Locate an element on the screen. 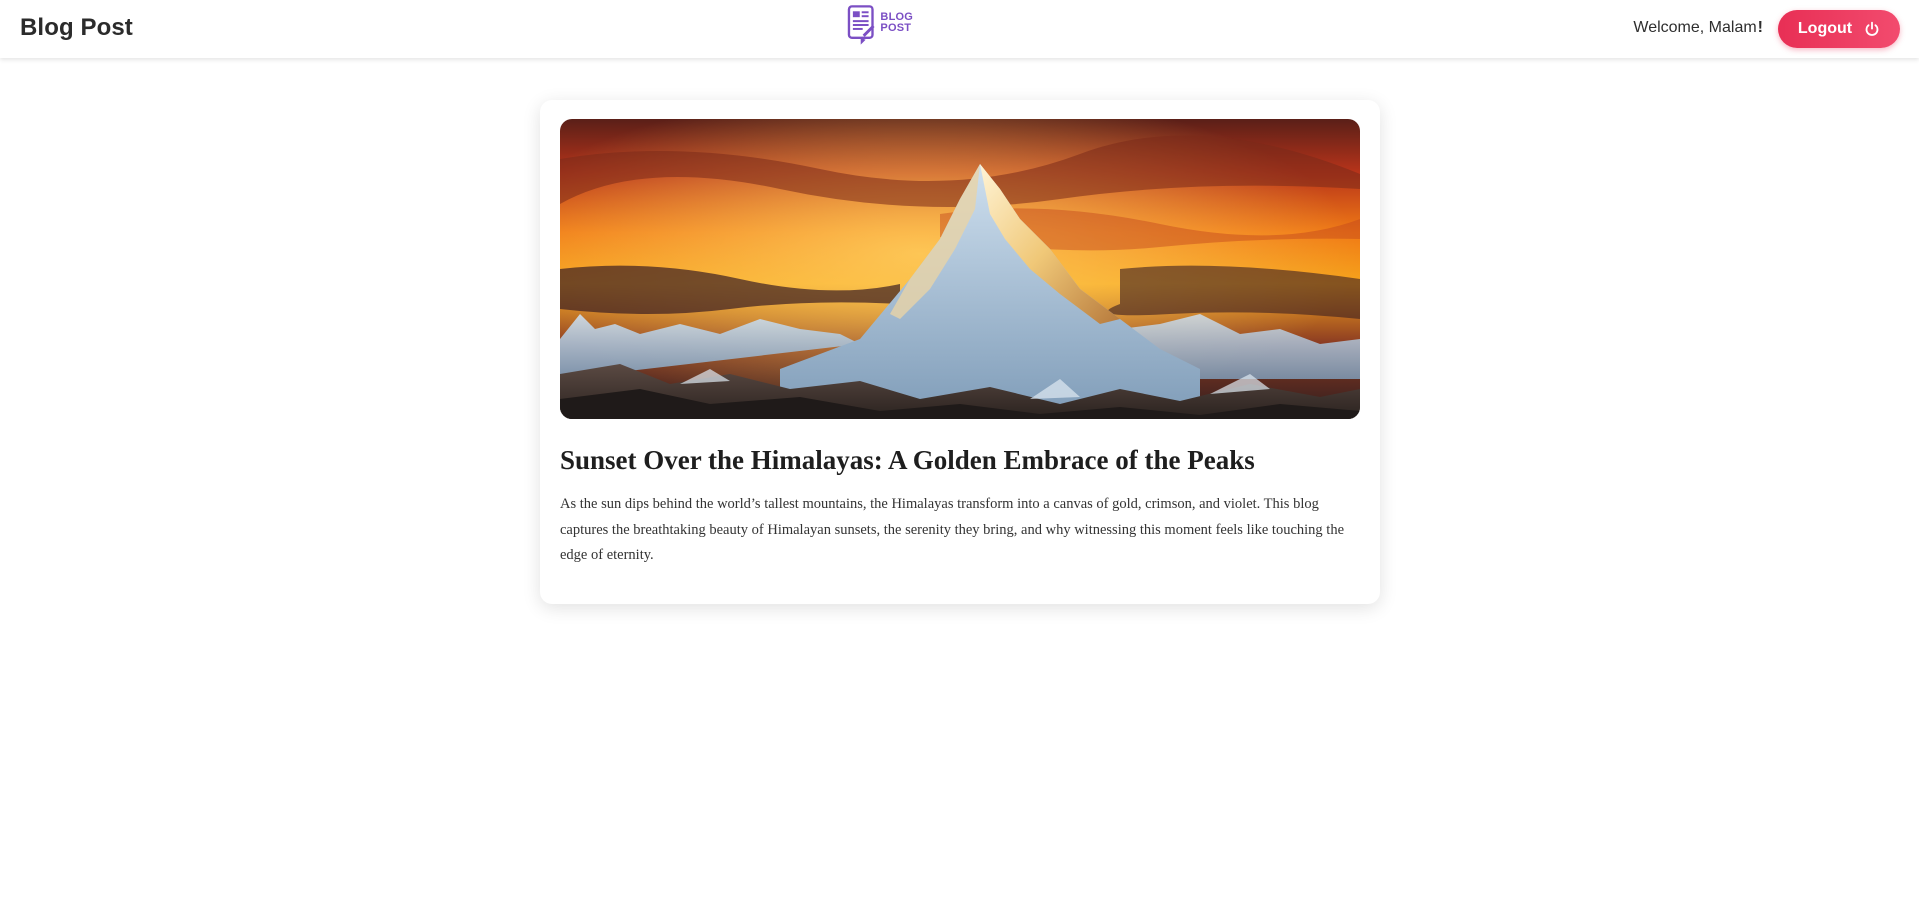 The height and width of the screenshot is (910, 1919). mountain-sunset-illustration is located at coordinates (960, 269).